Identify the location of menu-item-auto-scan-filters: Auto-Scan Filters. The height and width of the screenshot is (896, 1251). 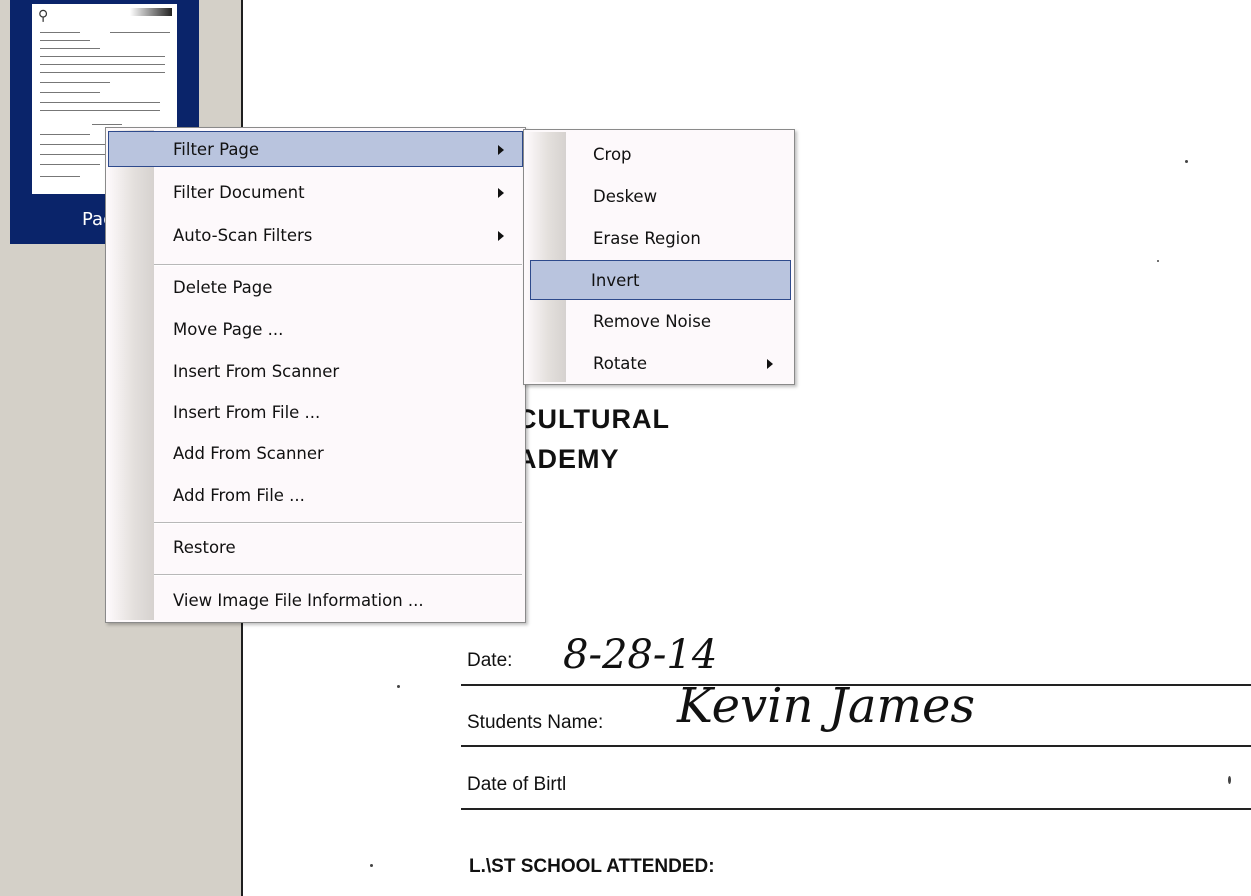
(315, 235).